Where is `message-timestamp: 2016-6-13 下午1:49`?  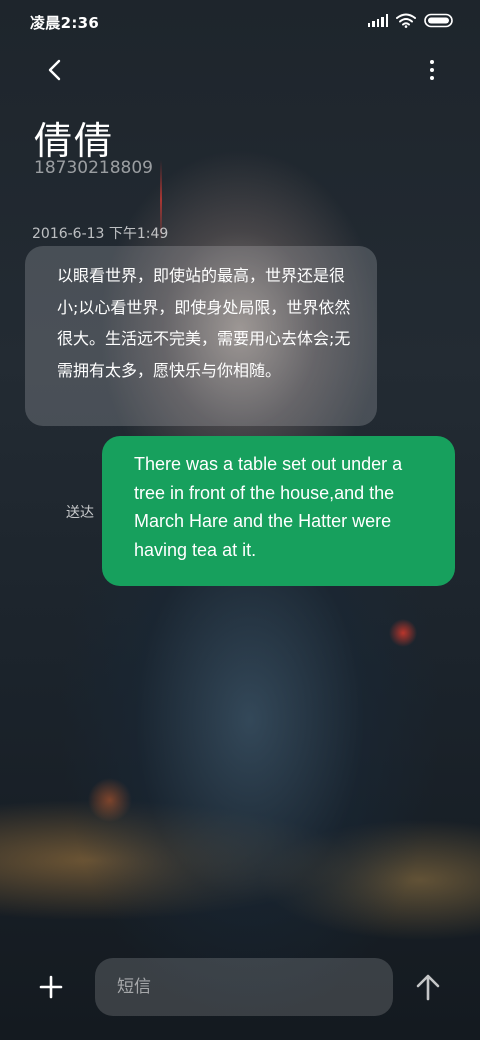 message-timestamp: 2016-6-13 下午1:49 is located at coordinates (100, 234).